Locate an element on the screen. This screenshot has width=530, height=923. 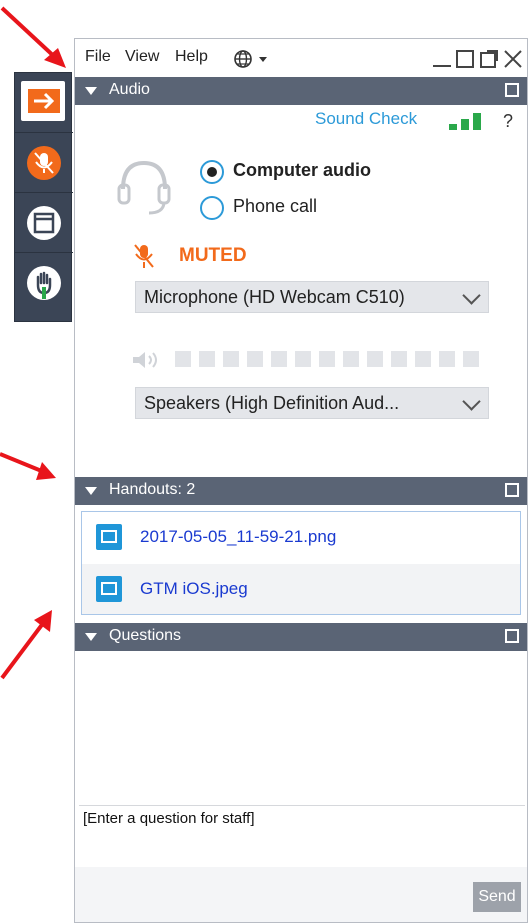
send-button: Send is located at coordinates (497, 897).